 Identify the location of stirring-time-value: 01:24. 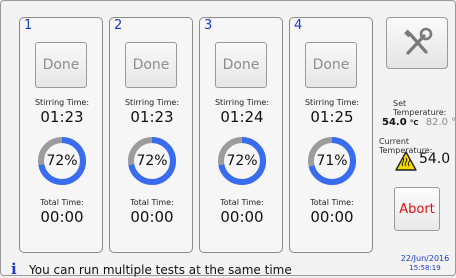
(242, 117).